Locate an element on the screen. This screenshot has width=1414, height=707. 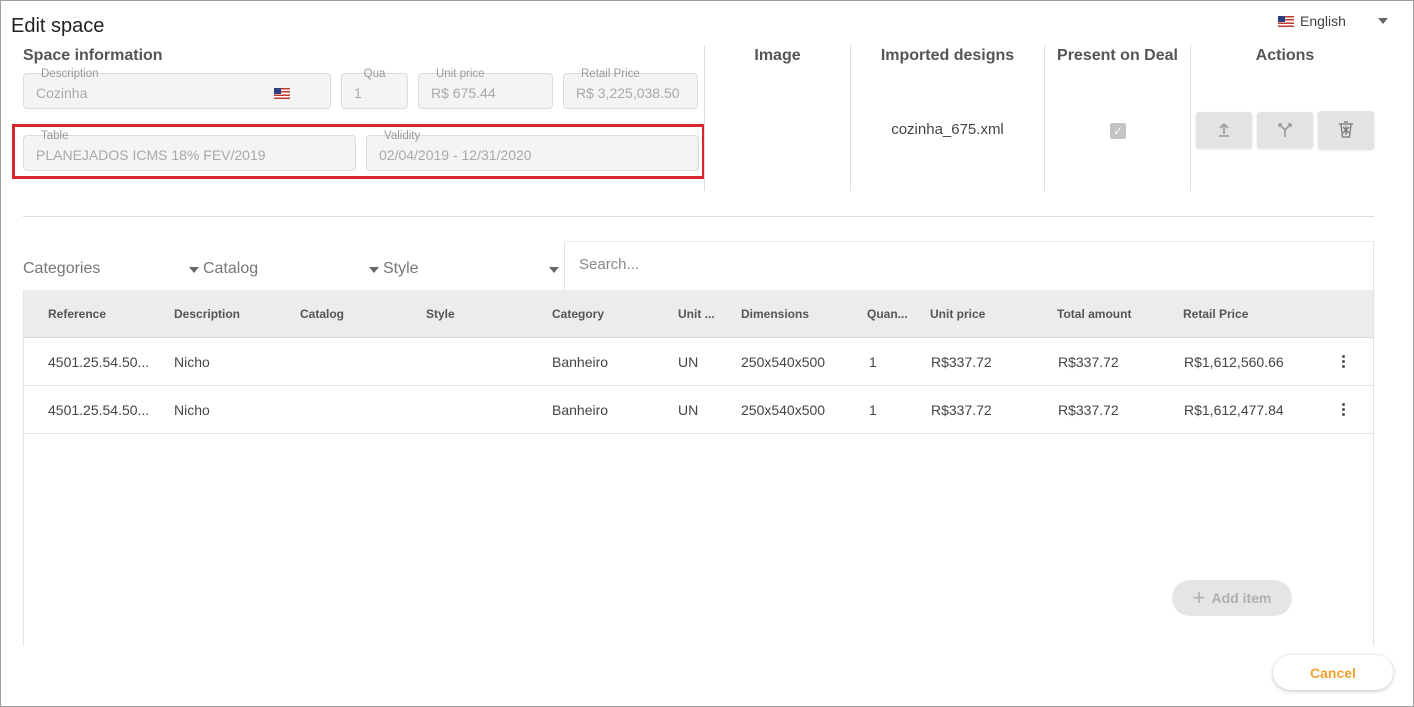
merge-button is located at coordinates (1285, 130).